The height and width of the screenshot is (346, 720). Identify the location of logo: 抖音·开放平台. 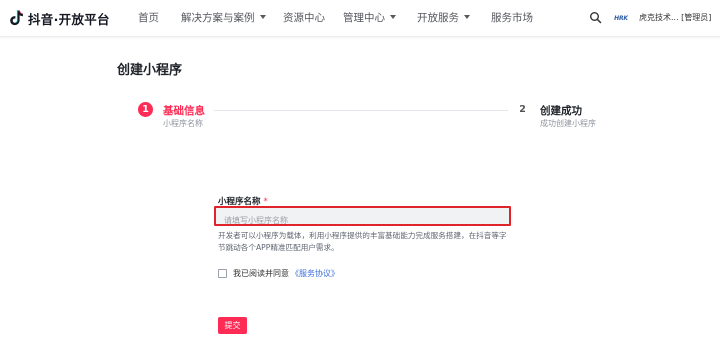
(60, 18).